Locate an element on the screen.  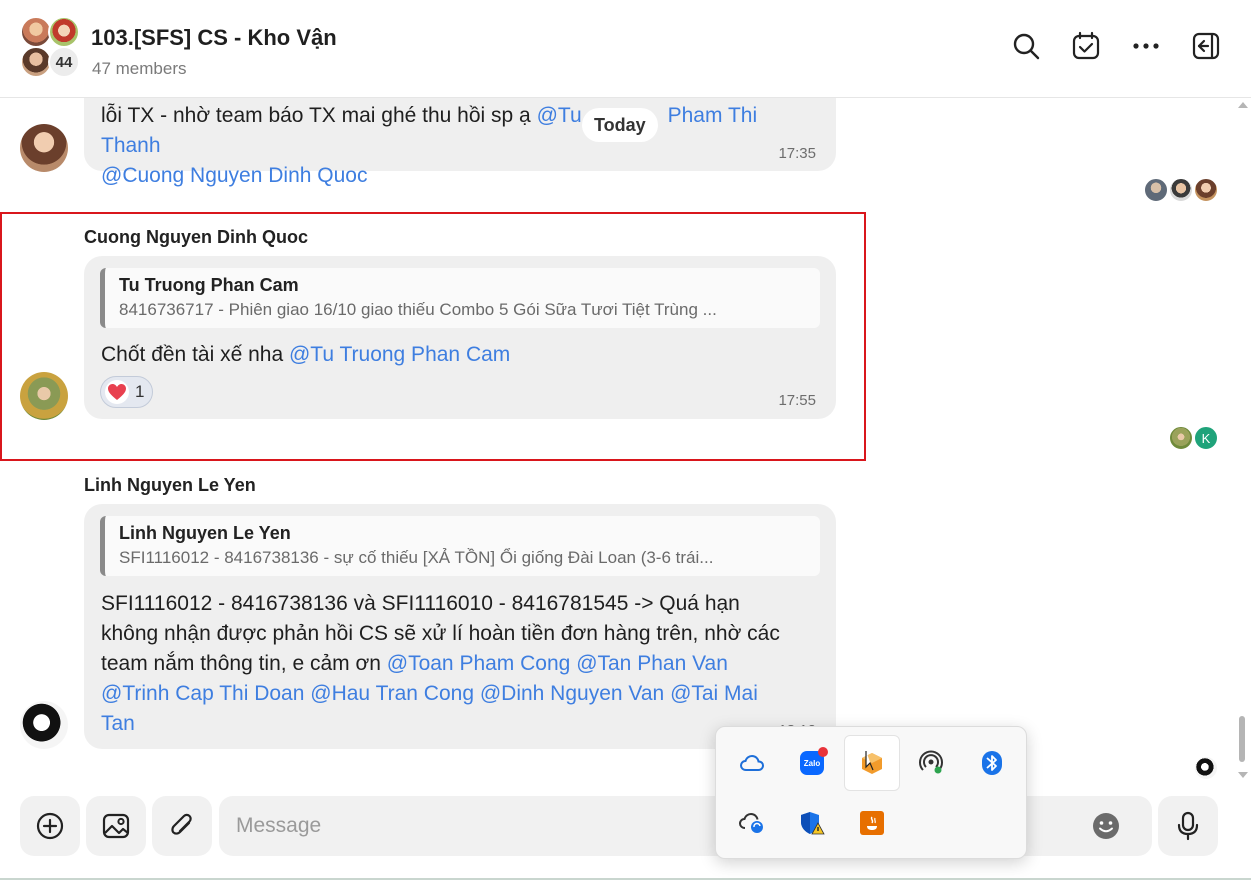
message-text: Chốt đền tài xế nha @Tu Truong Phan Cam is located at coordinates (305, 355).